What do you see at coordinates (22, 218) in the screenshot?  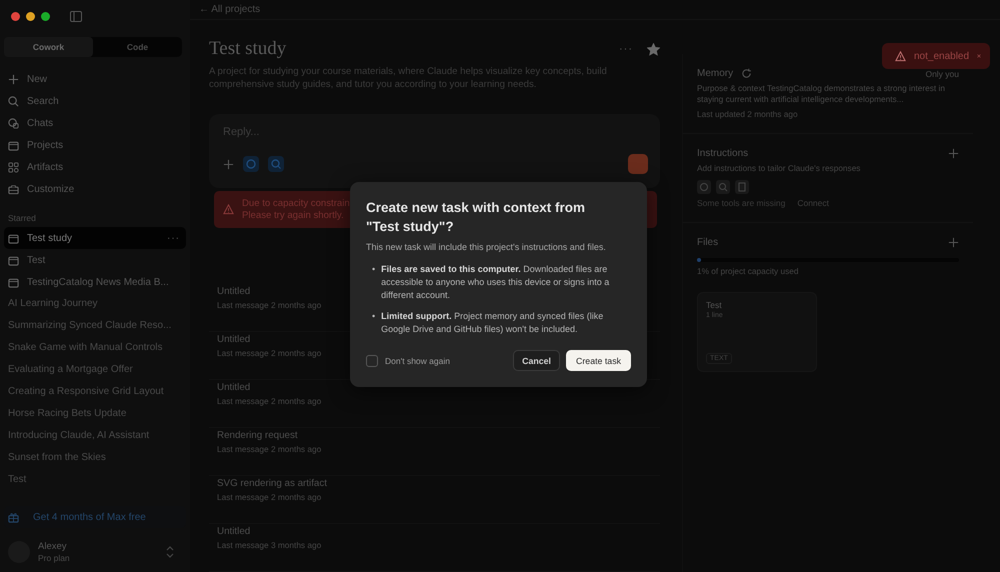 I see `section-label: Starred` at bounding box center [22, 218].